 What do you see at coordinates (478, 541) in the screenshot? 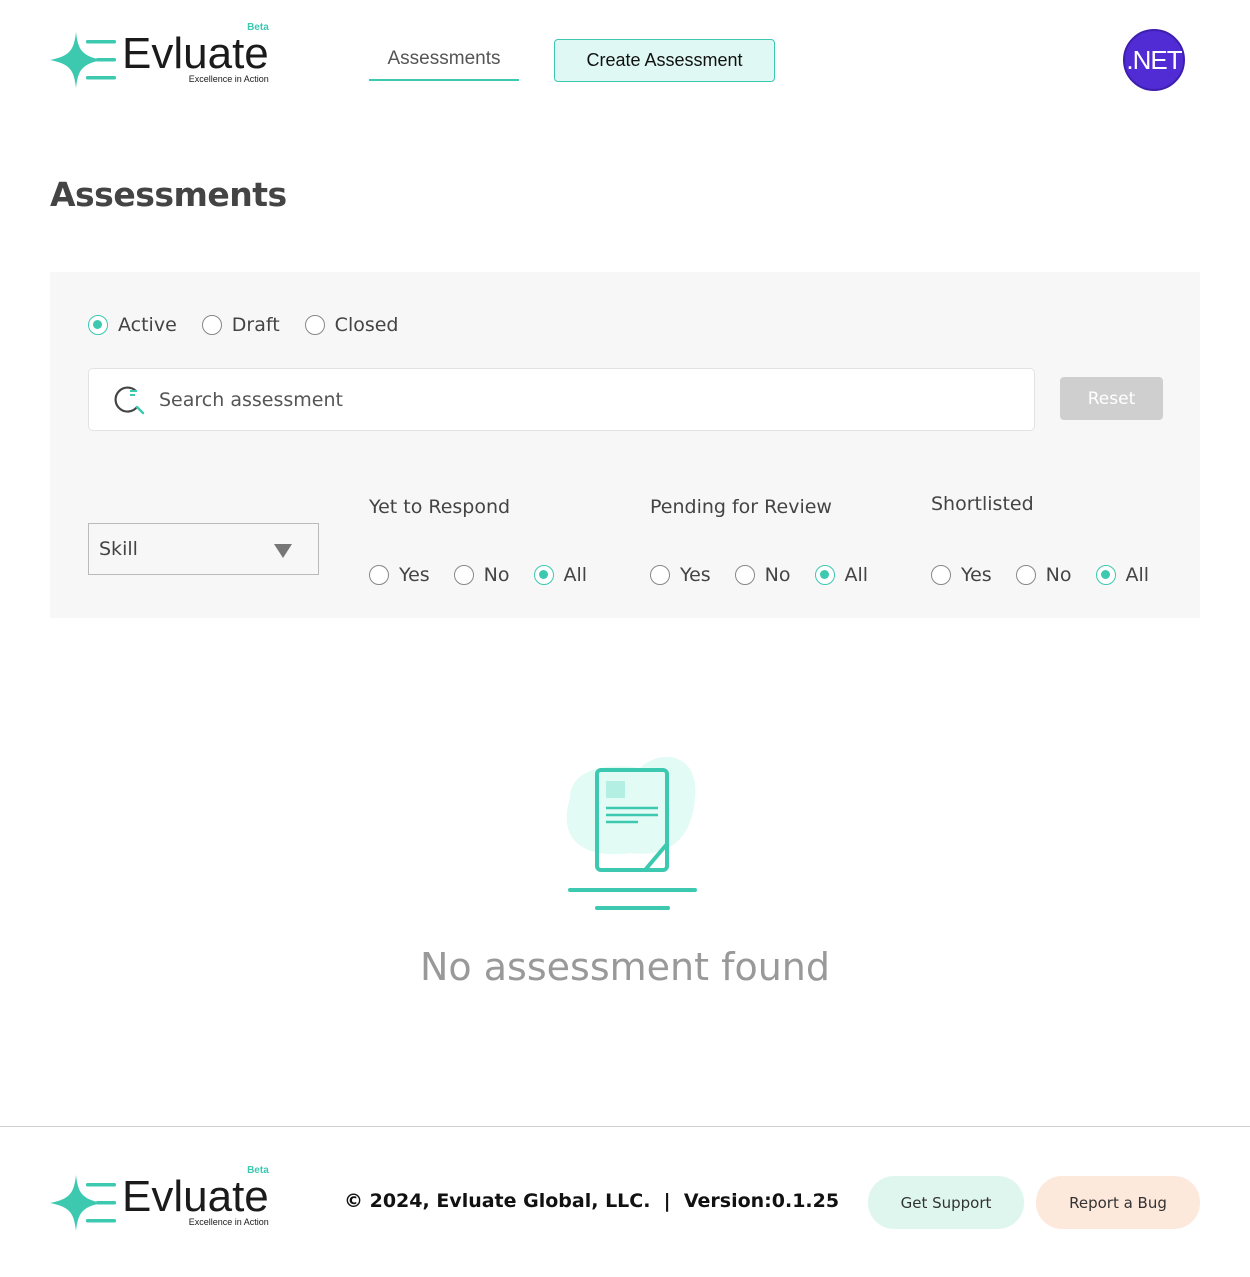
I see `yet-to-respond-filter: Yet to Respond Yes No All` at bounding box center [478, 541].